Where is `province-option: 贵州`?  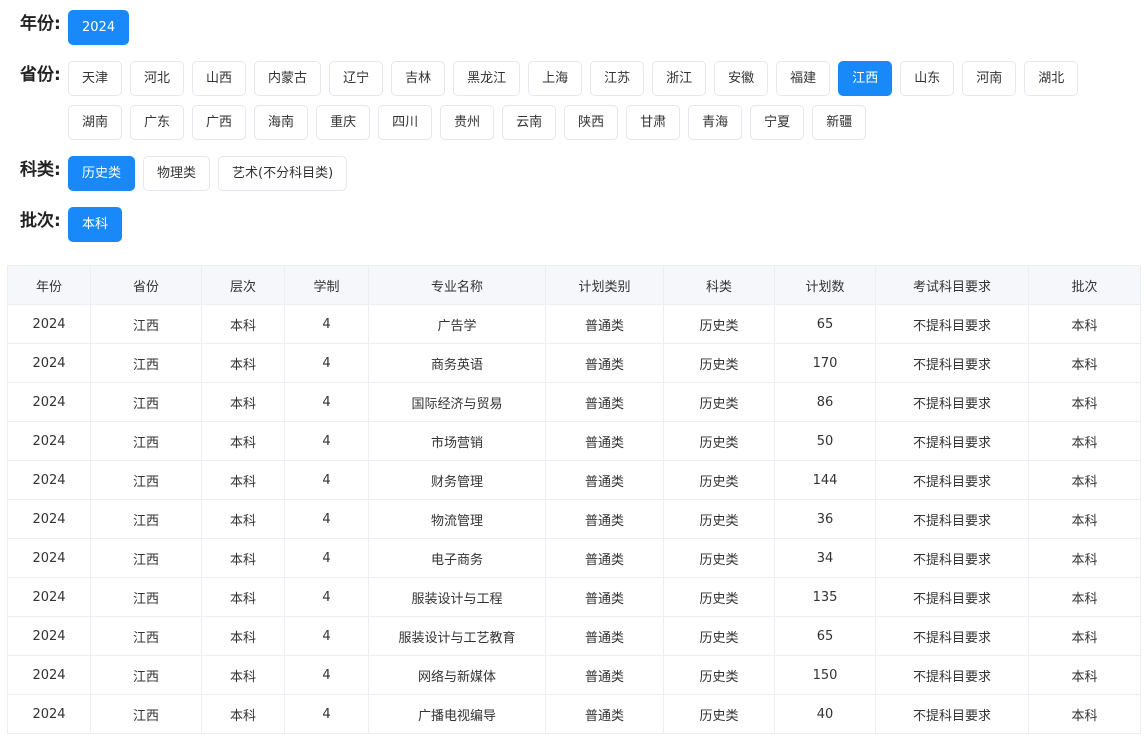
province-option: 贵州 is located at coordinates (467, 122).